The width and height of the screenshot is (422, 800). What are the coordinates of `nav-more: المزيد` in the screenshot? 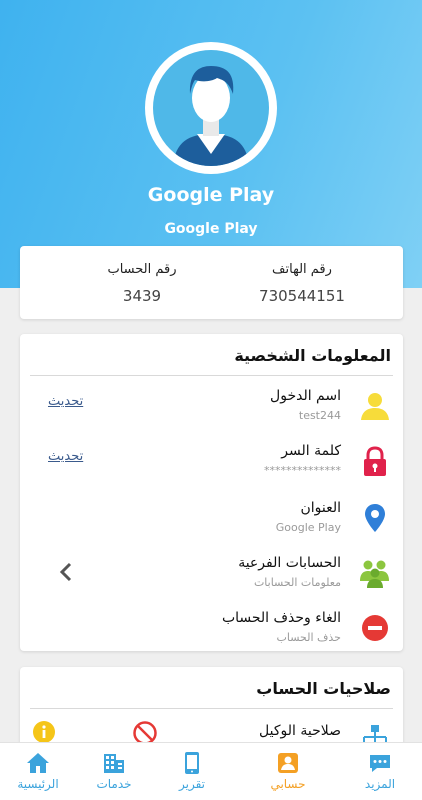 It's located at (380, 771).